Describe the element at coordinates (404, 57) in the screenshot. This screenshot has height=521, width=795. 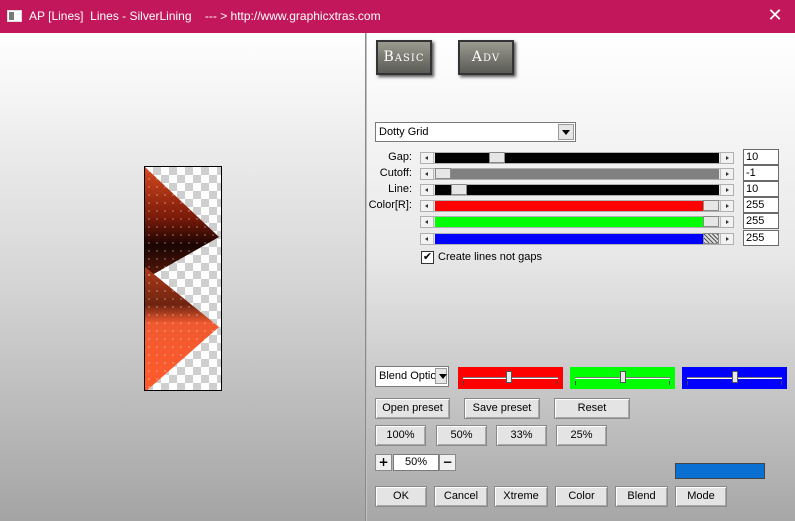
I see `tab-basic: Basic` at that location.